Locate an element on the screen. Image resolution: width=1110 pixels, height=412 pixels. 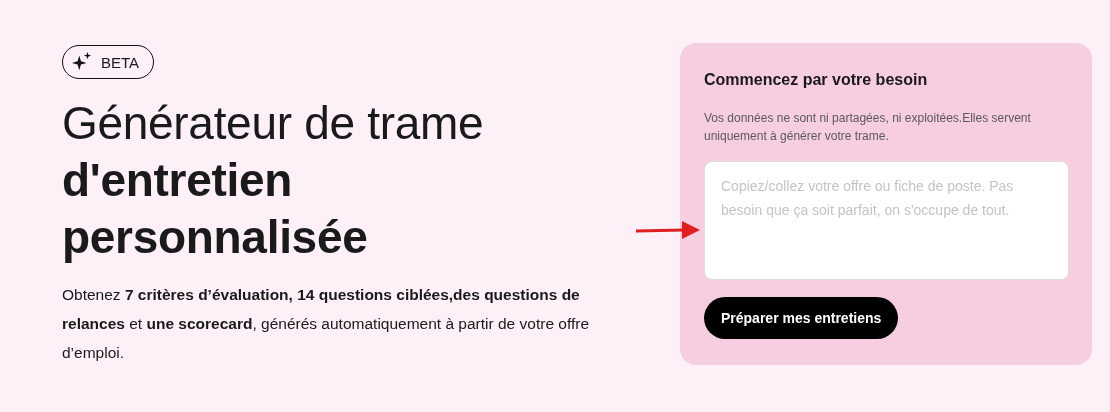
form-title: Commencez par votre besoin is located at coordinates (816, 80).